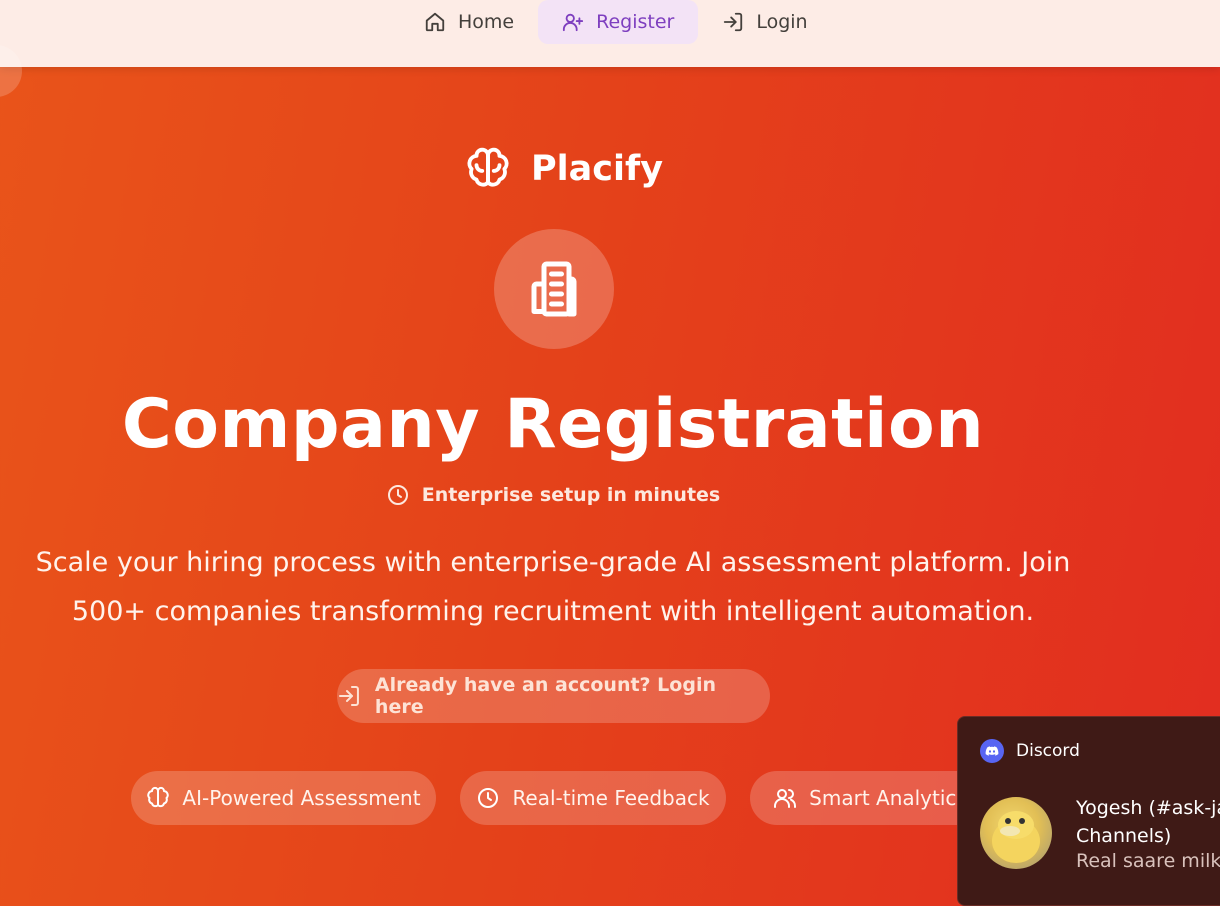 The width and height of the screenshot is (1220, 906). I want to click on nav-login-label: Login, so click(782, 22).